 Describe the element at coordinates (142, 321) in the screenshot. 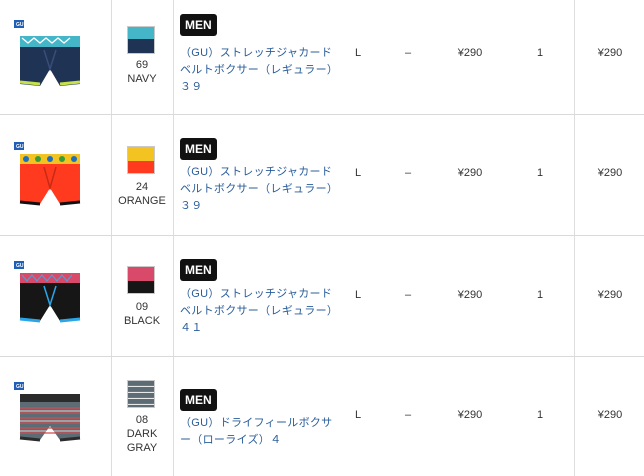

I see `color-name: BLACK` at that location.